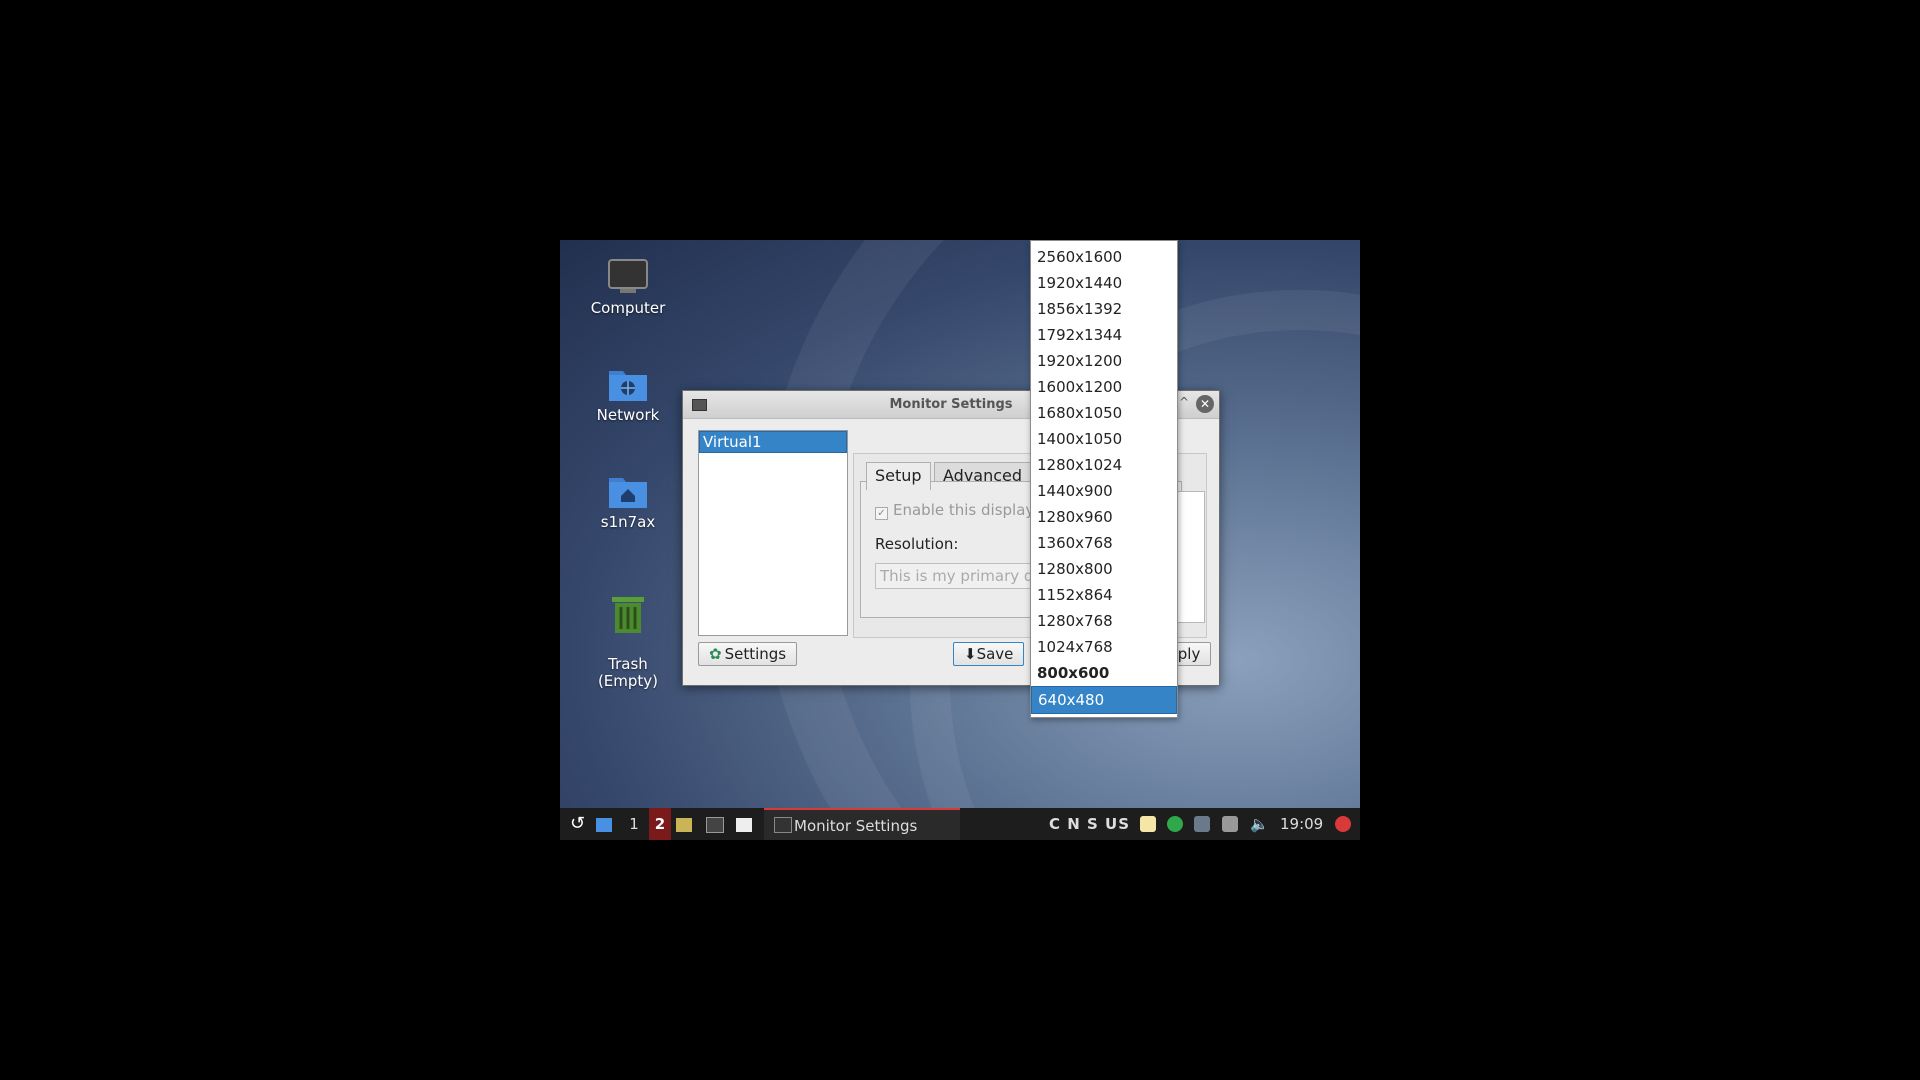 This screenshot has height=1080, width=1920. Describe the element at coordinates (628, 634) in the screenshot. I see `desktop-icon-trash: Trash (Empty)` at that location.